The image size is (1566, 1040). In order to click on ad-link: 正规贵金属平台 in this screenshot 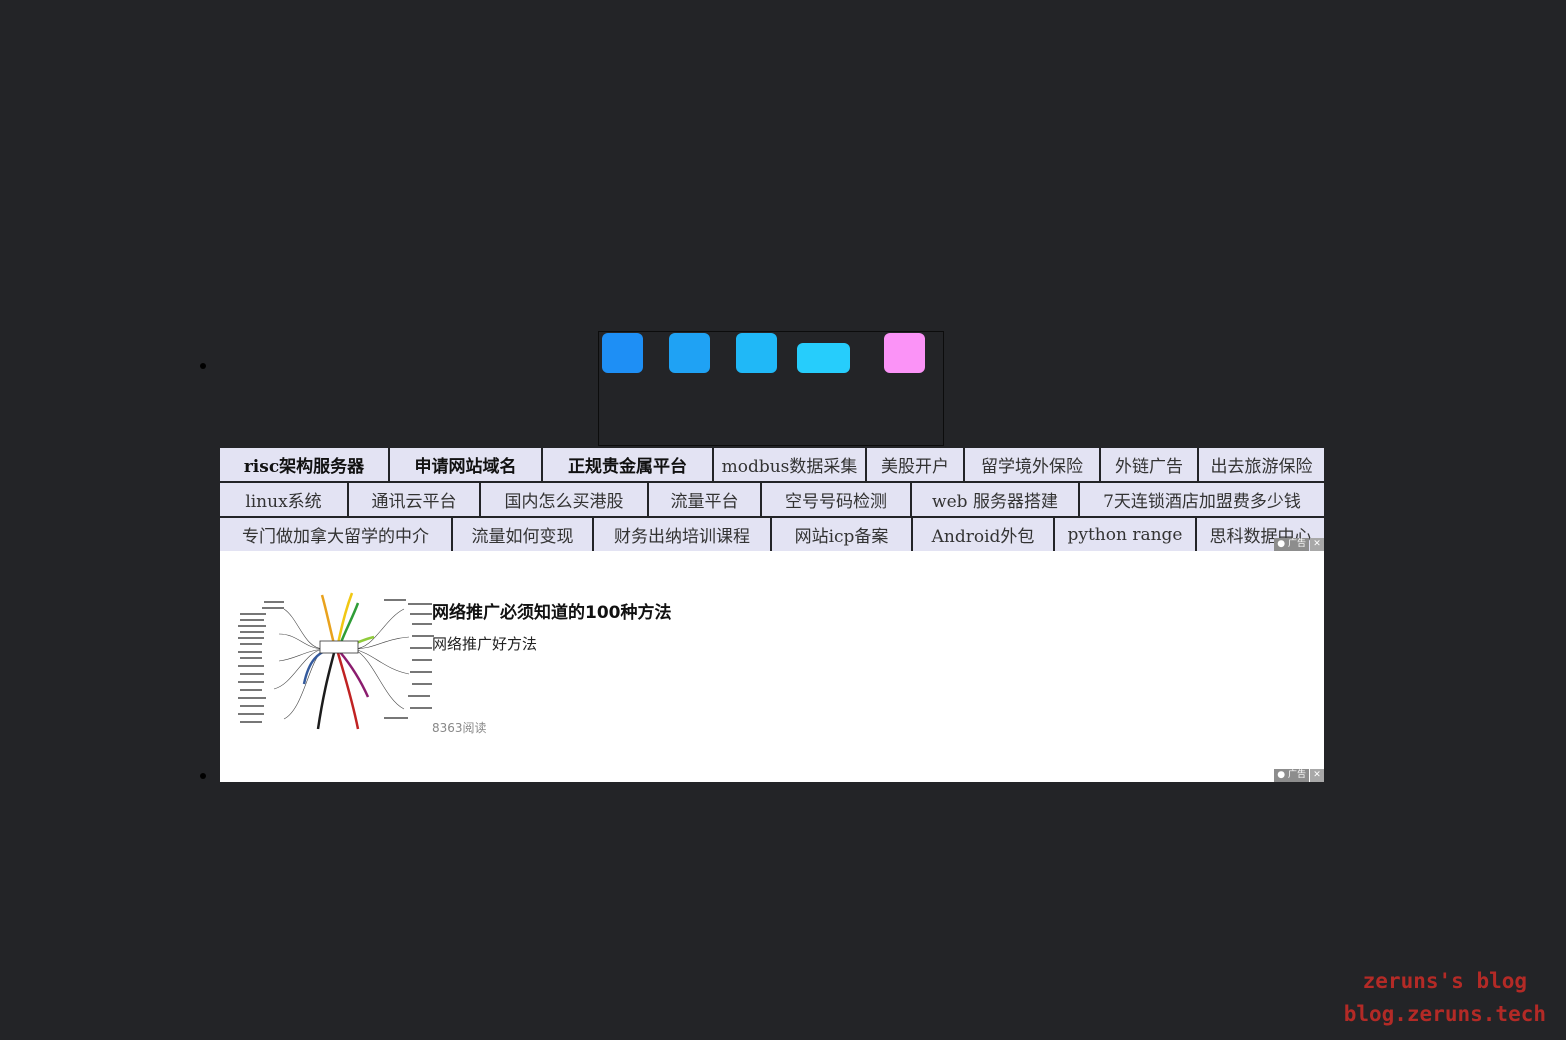, I will do `click(628, 464)`.